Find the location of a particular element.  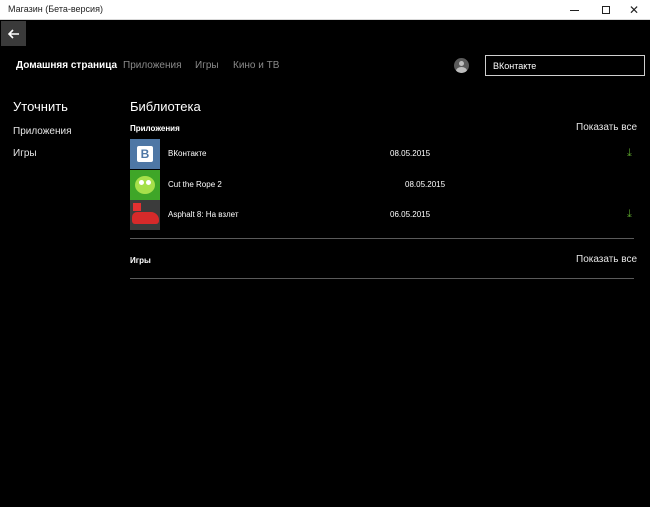

avatar-body is located at coordinates (461, 70).